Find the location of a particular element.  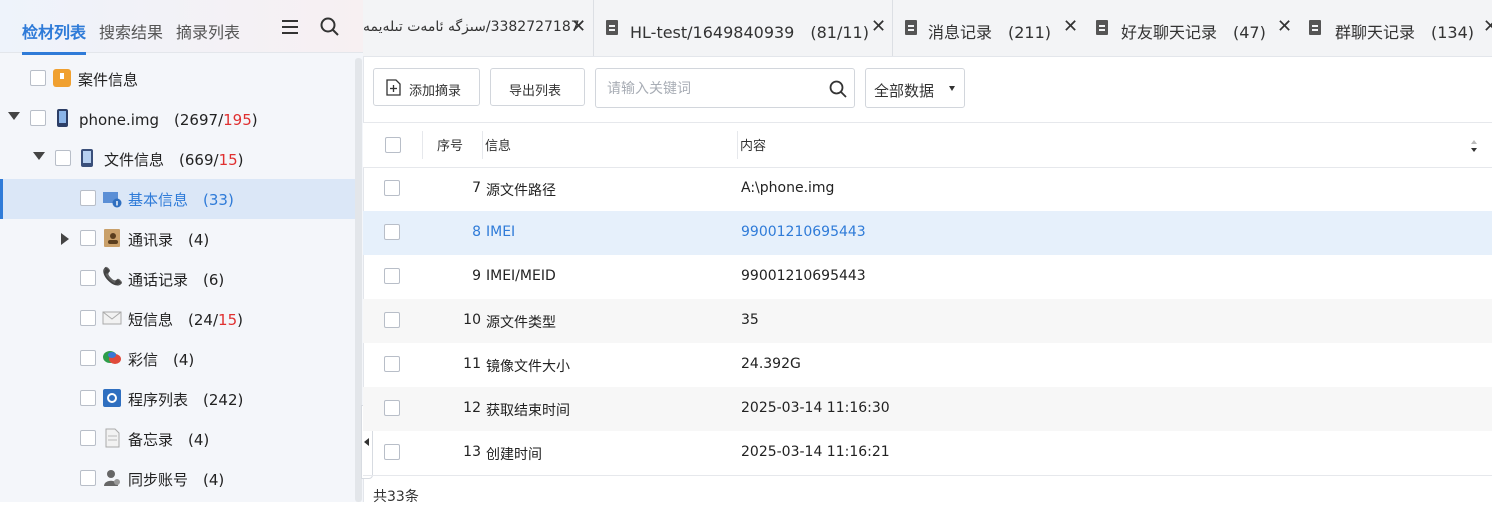

tree-node-label: 同步账号 (4) is located at coordinates (176, 480).